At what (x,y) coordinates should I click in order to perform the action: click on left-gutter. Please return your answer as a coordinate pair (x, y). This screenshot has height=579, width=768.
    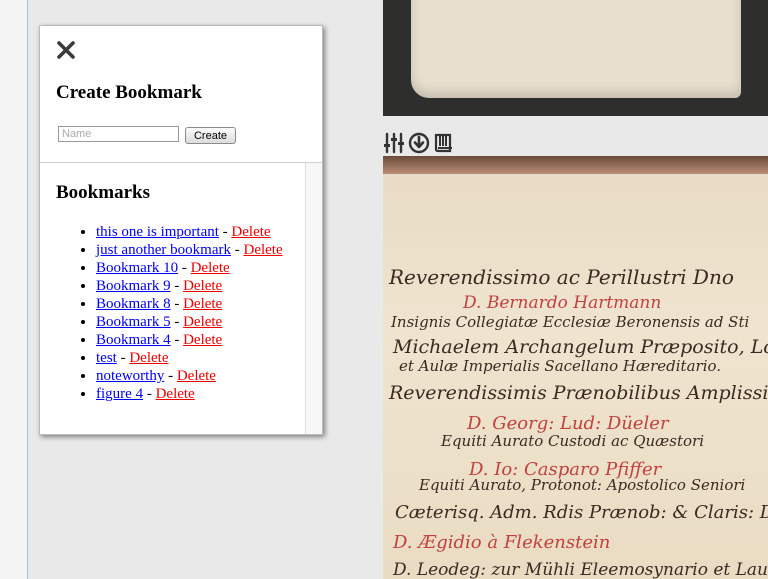
    Looking at the image, I should click on (14, 289).